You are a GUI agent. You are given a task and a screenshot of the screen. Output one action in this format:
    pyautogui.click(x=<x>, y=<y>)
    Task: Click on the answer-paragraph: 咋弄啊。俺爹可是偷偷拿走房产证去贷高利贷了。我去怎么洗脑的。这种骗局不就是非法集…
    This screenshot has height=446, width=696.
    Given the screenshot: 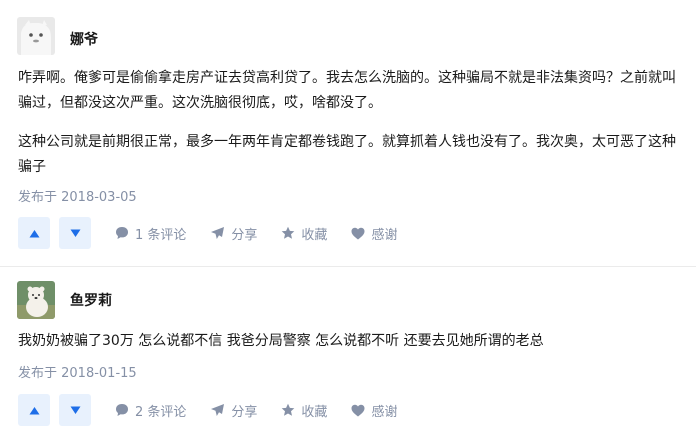 What is the action you would take?
    pyautogui.click(x=347, y=90)
    